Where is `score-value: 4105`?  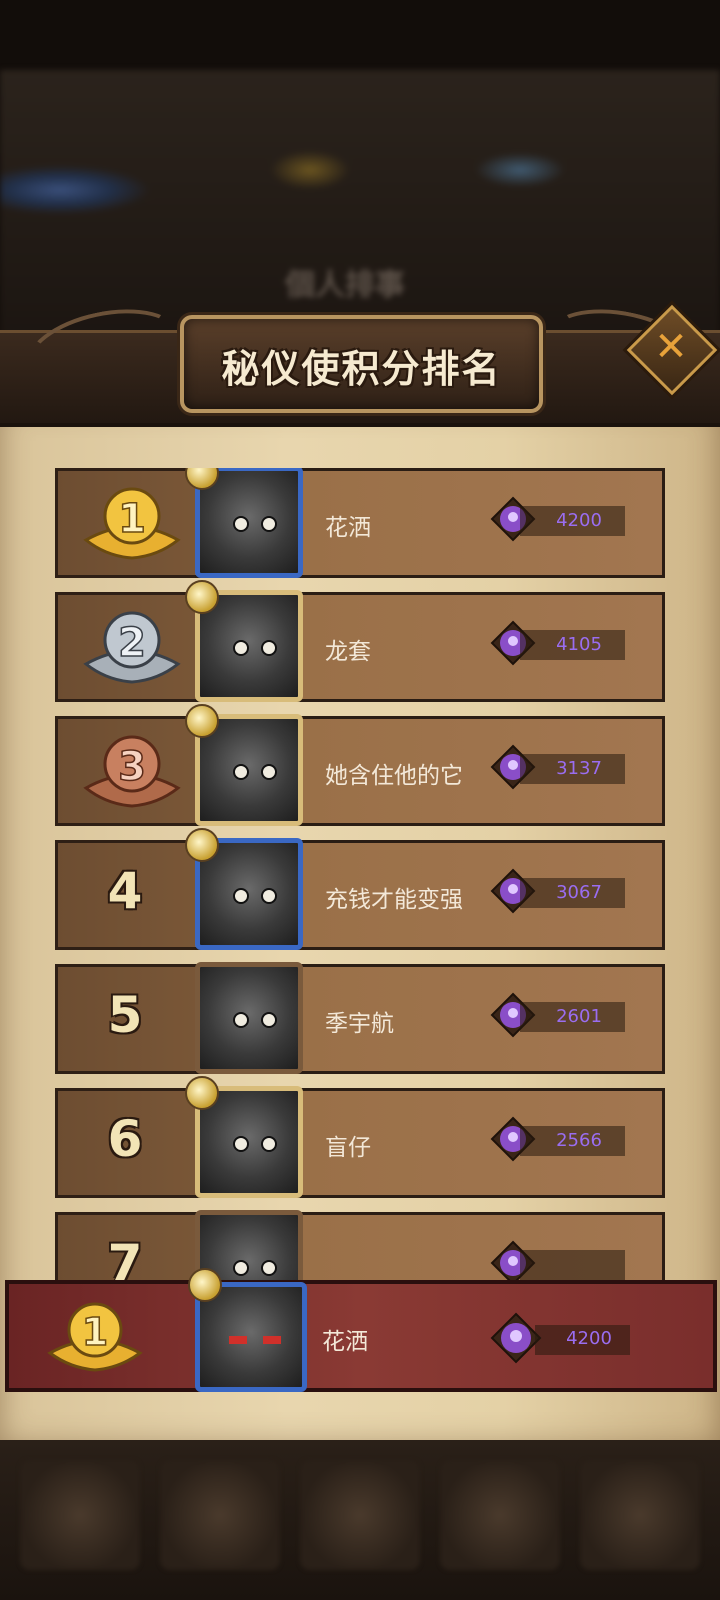
score-value: 4105 is located at coordinates (579, 644).